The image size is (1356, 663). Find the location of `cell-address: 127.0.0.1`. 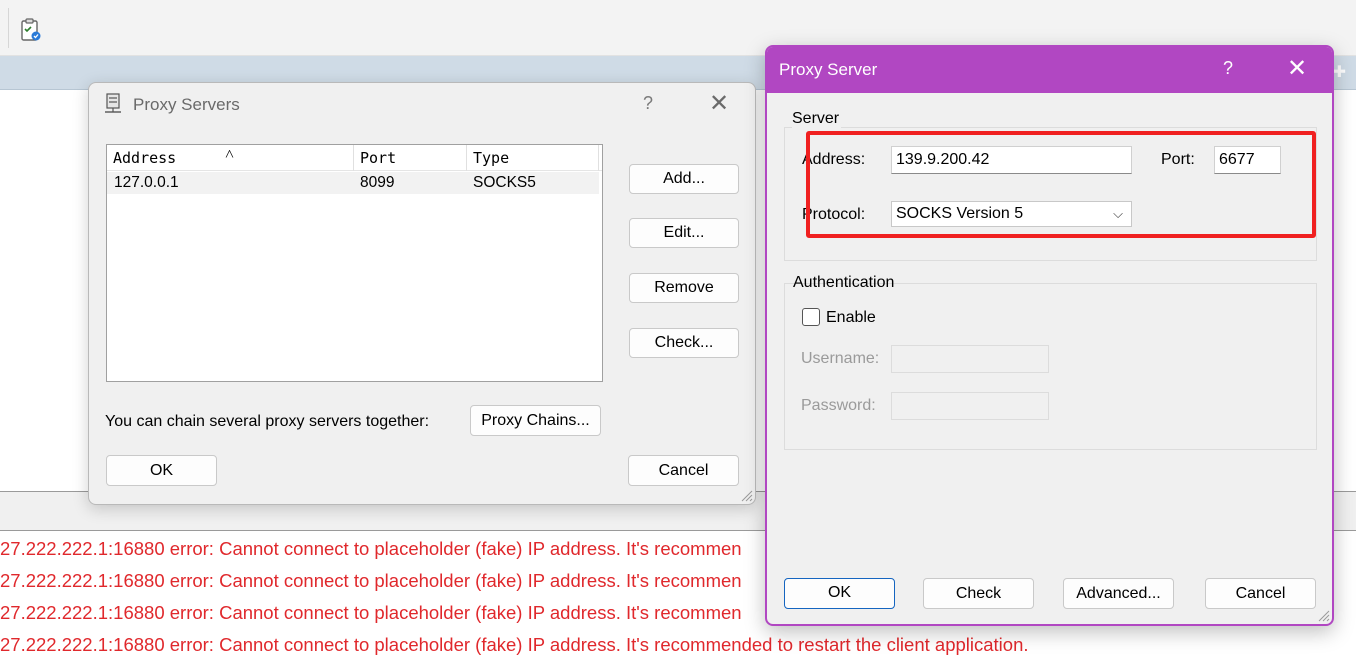

cell-address: 127.0.0.1 is located at coordinates (146, 182).